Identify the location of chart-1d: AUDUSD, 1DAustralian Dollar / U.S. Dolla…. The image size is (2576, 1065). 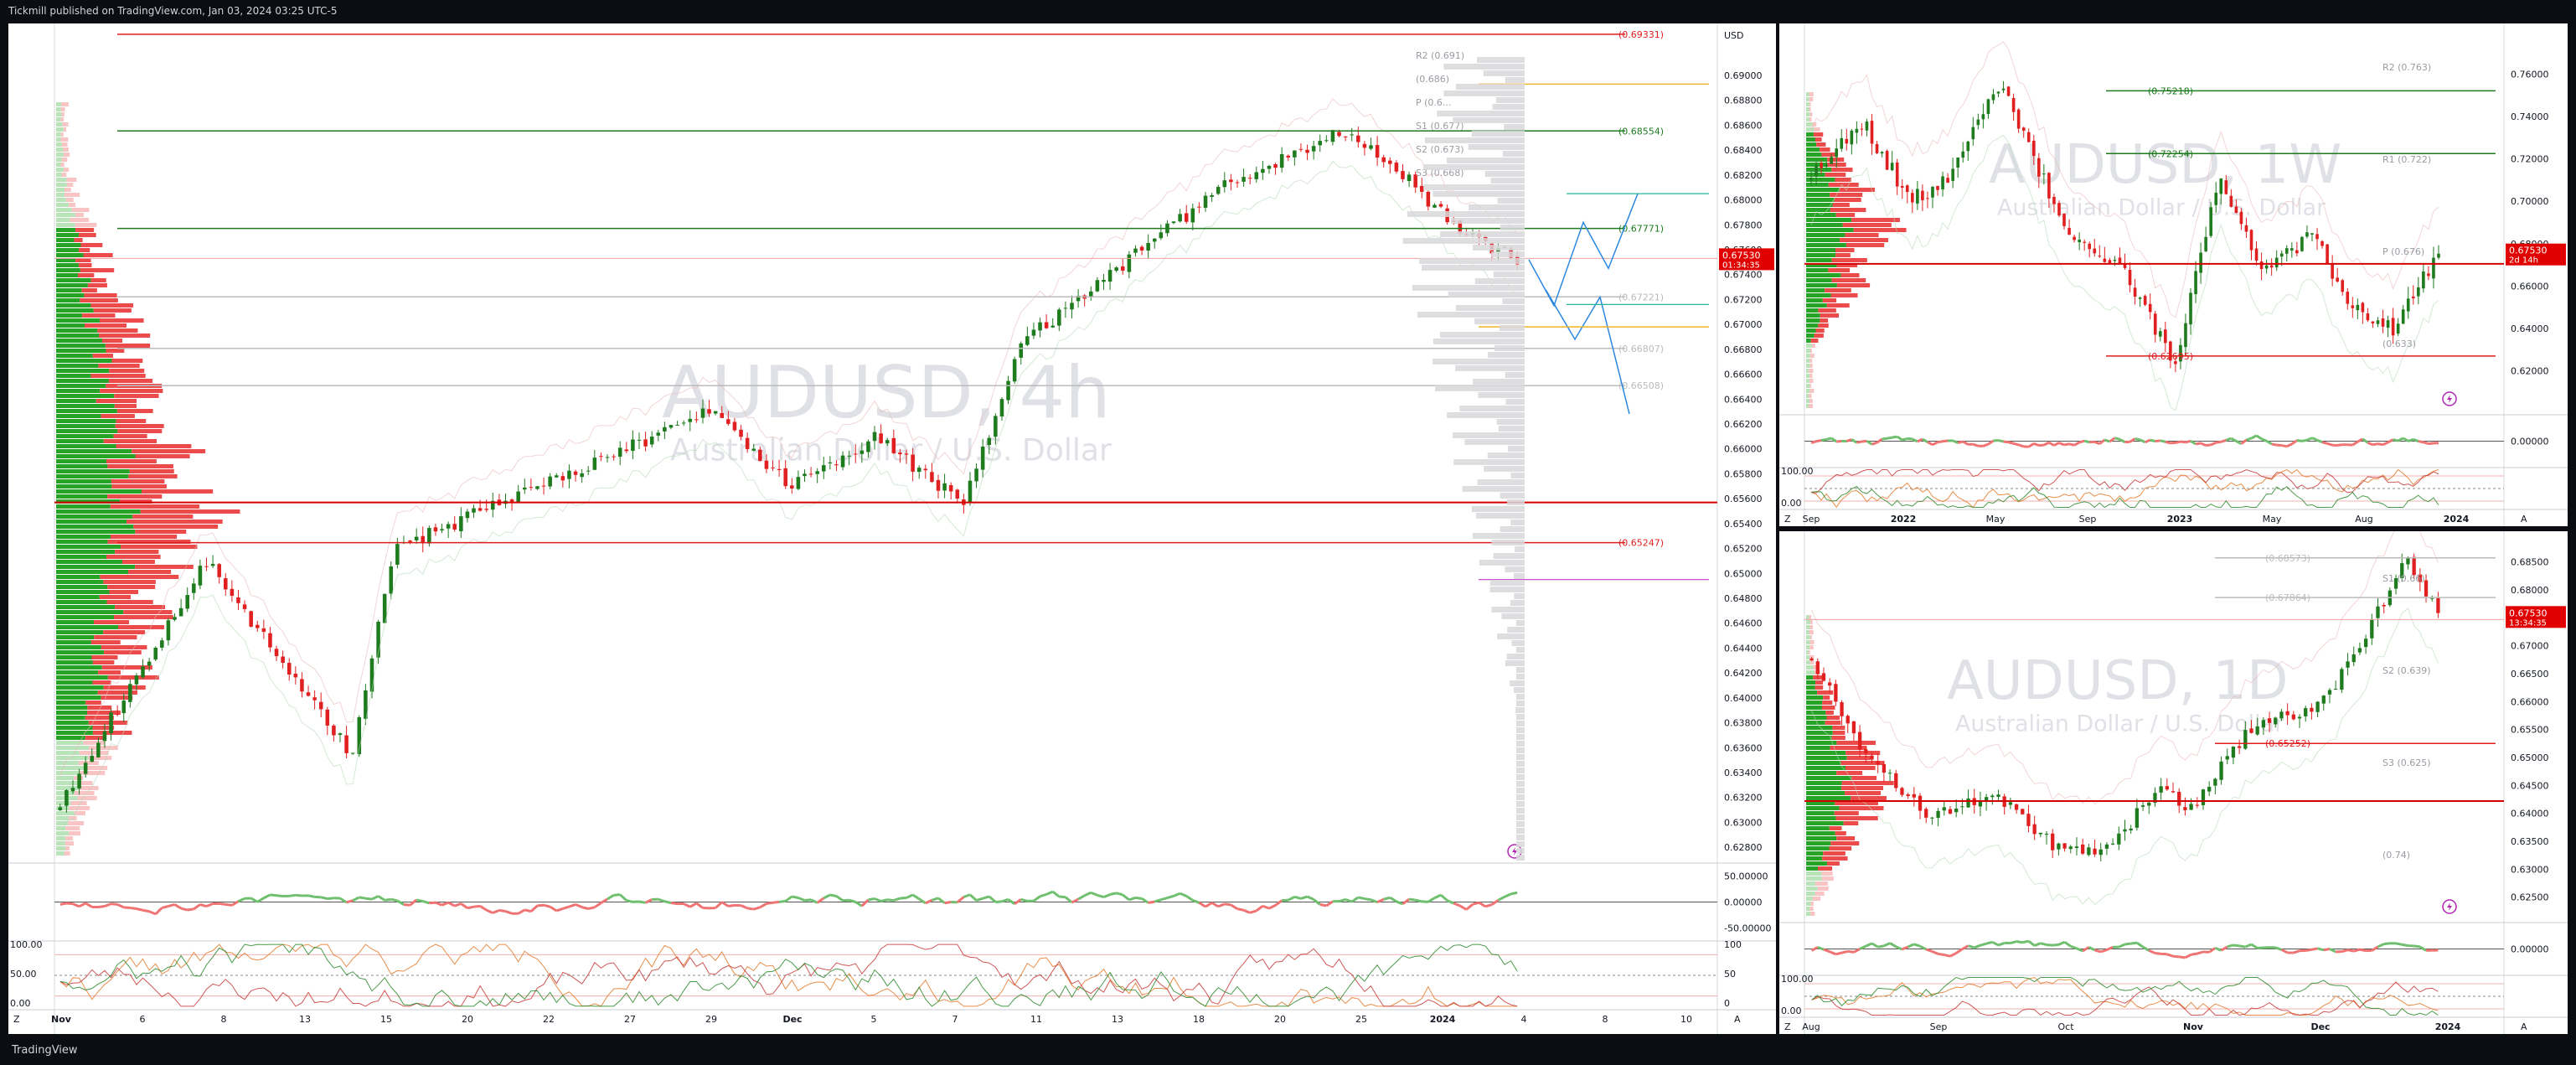
(2173, 782).